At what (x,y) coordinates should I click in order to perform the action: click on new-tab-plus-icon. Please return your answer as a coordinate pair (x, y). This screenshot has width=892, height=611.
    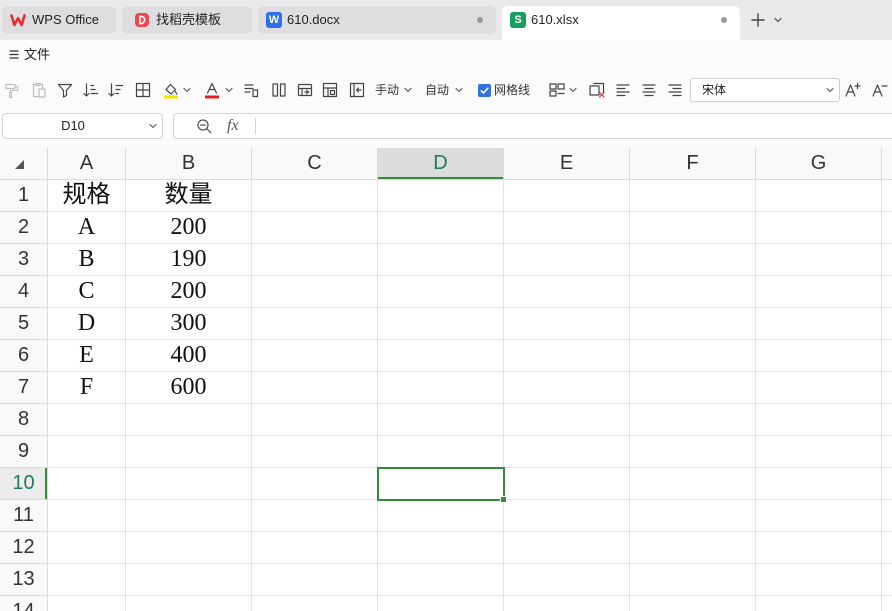
    Looking at the image, I should click on (758, 20).